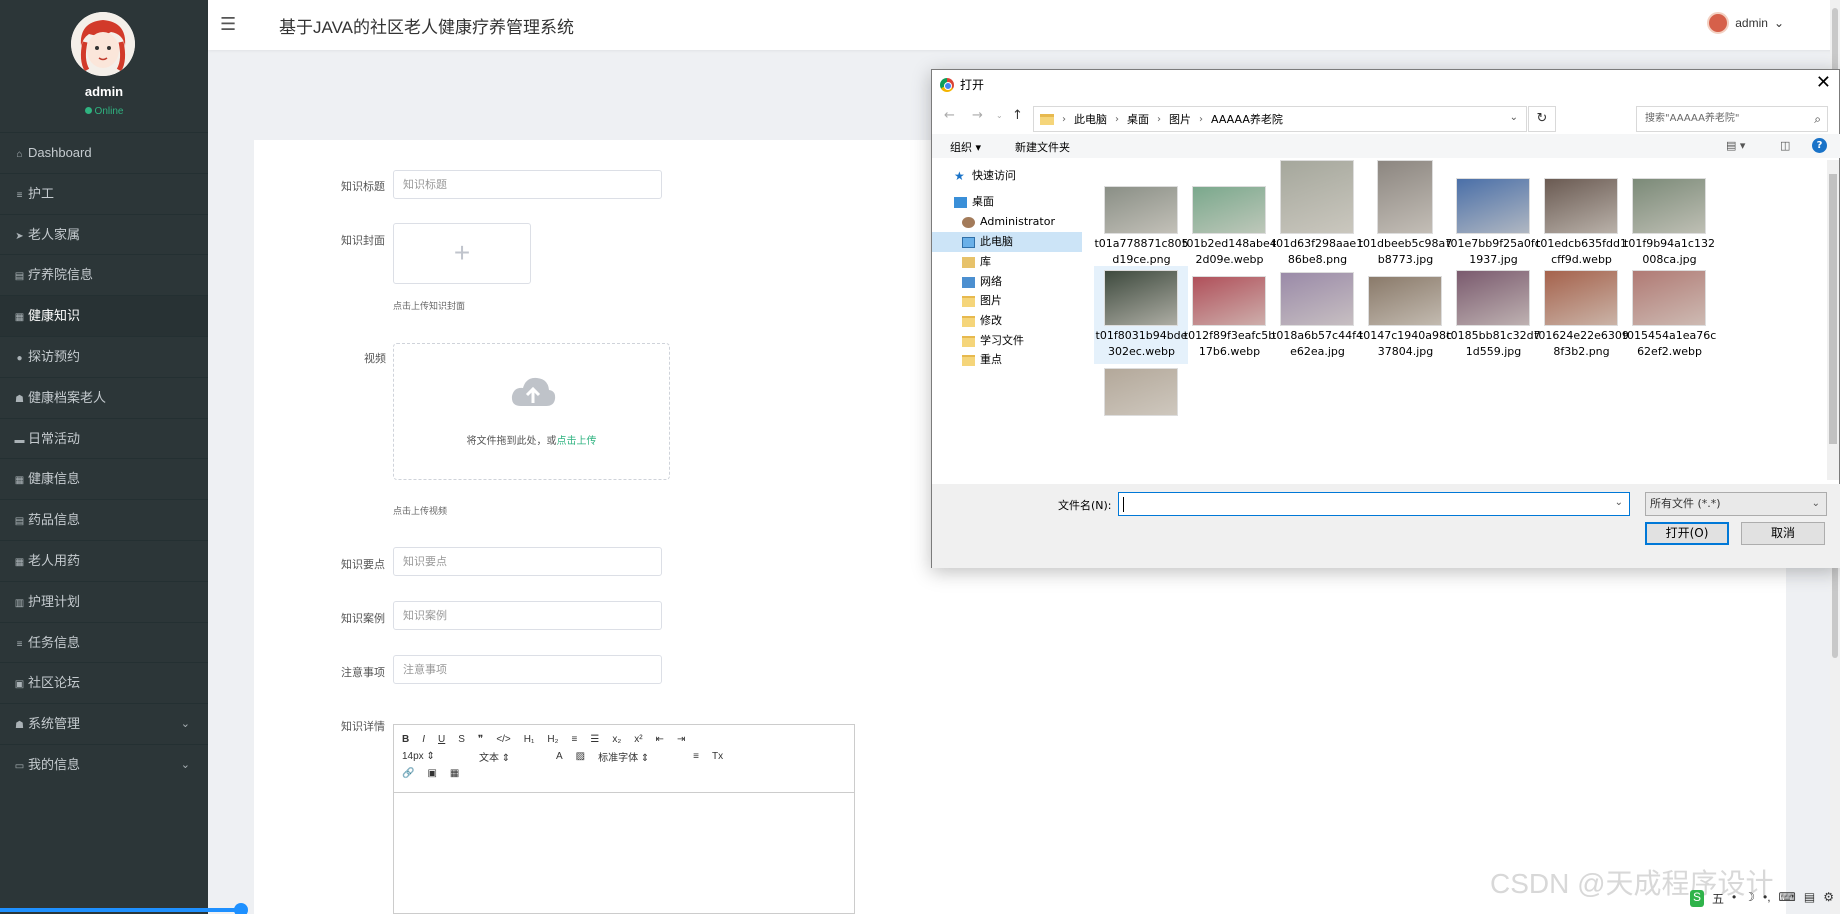  I want to click on link-icon: 🔗, so click(408, 773).